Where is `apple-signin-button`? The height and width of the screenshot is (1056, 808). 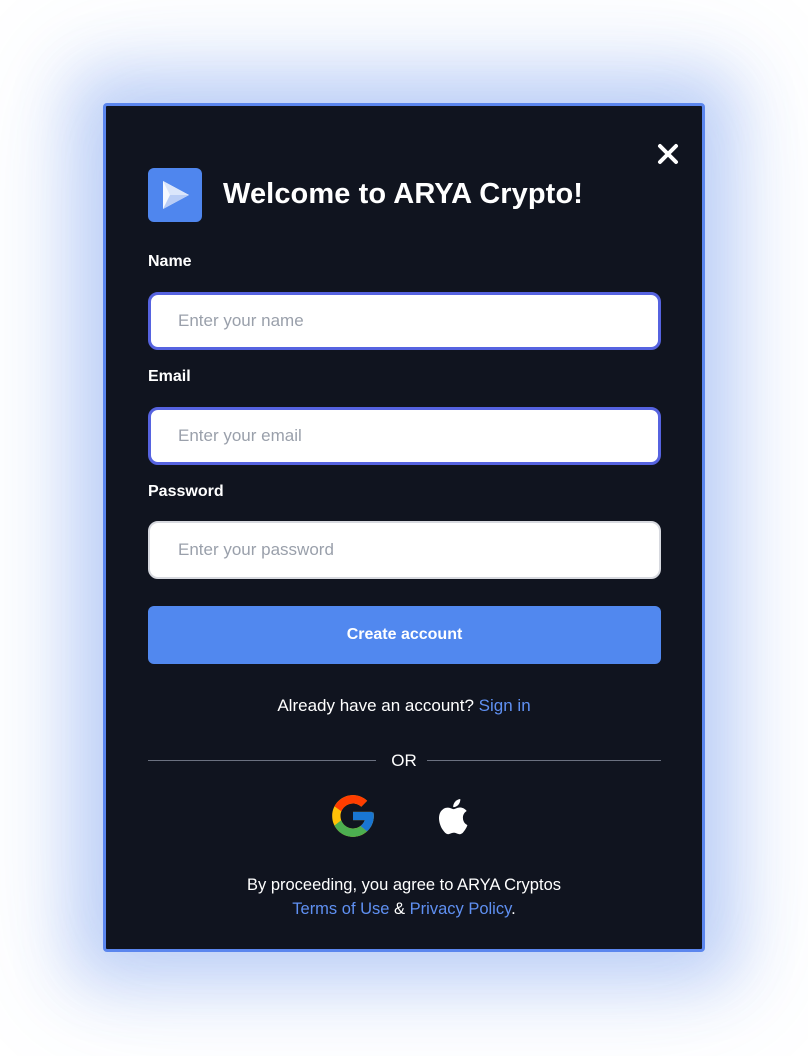 apple-signin-button is located at coordinates (454, 816).